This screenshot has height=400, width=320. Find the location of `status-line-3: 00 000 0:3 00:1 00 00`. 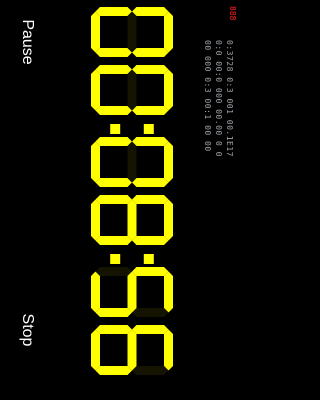

status-line-3: 00 000 0:3 00:1 00 00 is located at coordinates (207, 96).